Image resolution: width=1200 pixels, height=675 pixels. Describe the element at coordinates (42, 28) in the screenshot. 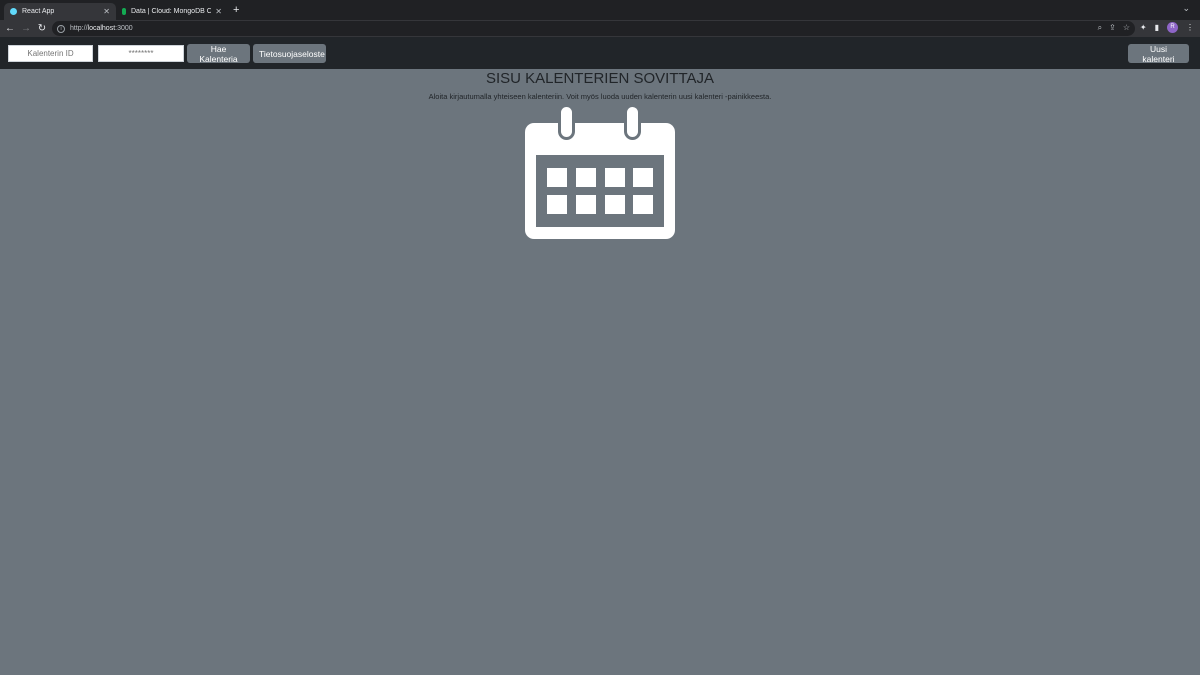

I see `reload-icon: ↻` at that location.